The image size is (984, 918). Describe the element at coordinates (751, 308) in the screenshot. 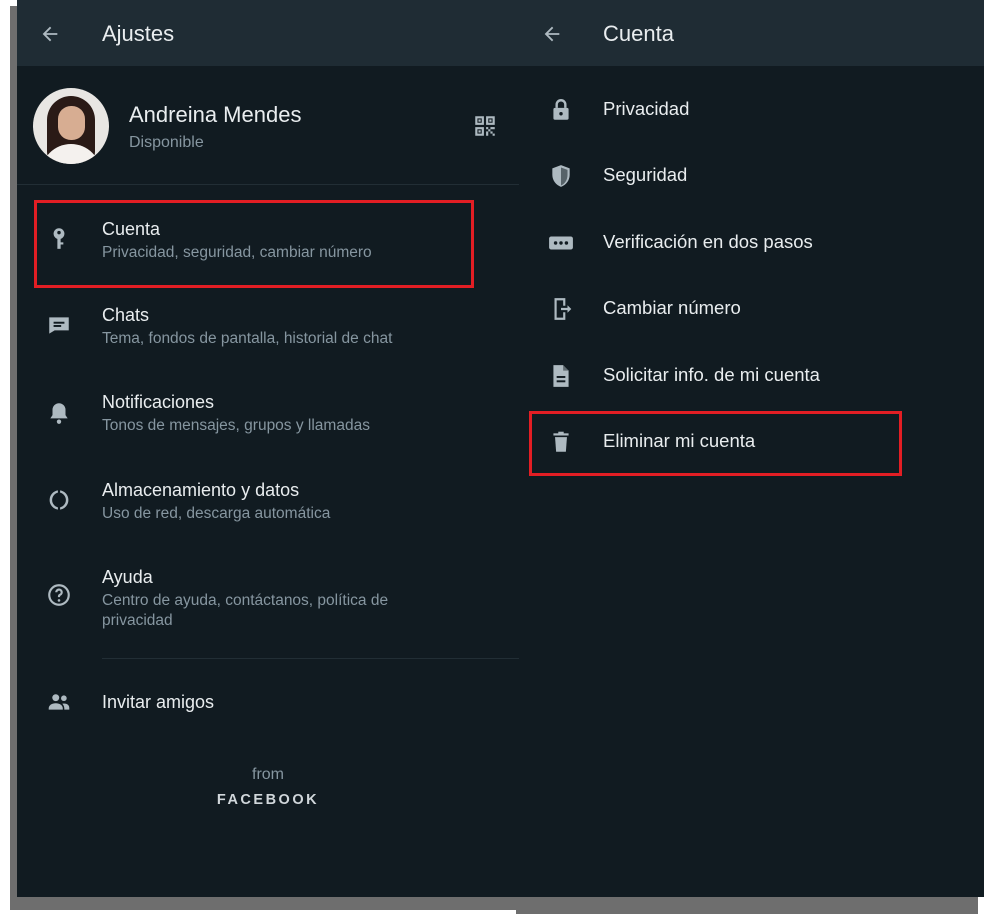

I see `account-item-change-number: Cambiar número` at that location.